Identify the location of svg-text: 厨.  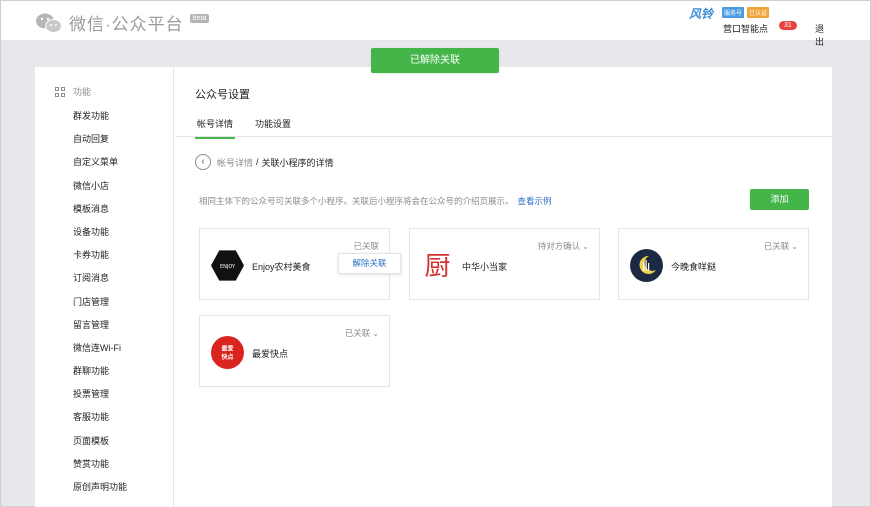
(437, 267).